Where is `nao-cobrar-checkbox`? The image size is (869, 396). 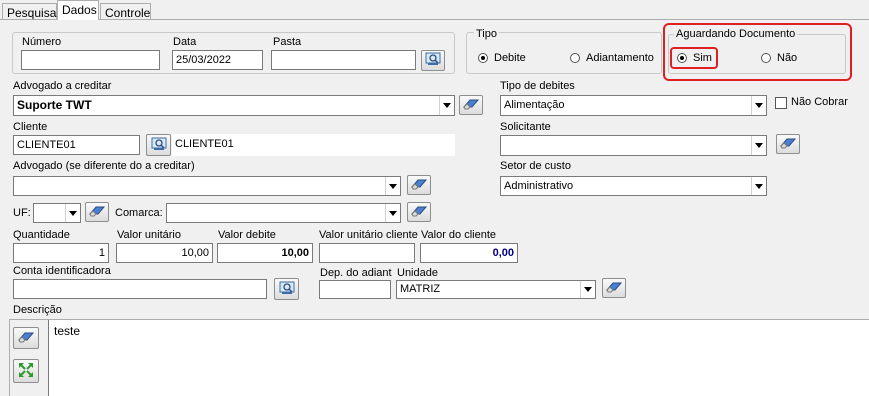 nao-cobrar-checkbox is located at coordinates (781, 103).